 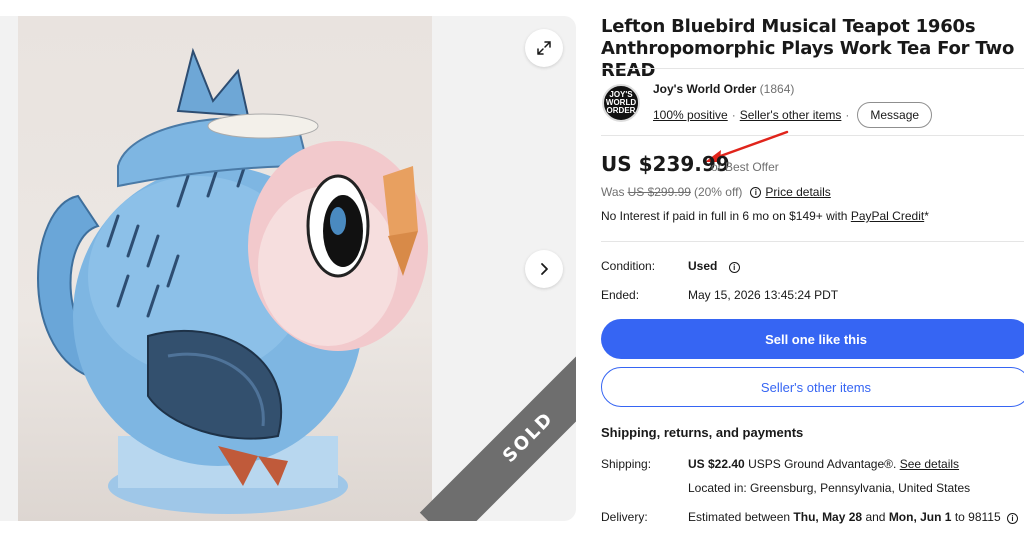 I want to click on condition-value: Used, so click(x=703, y=266).